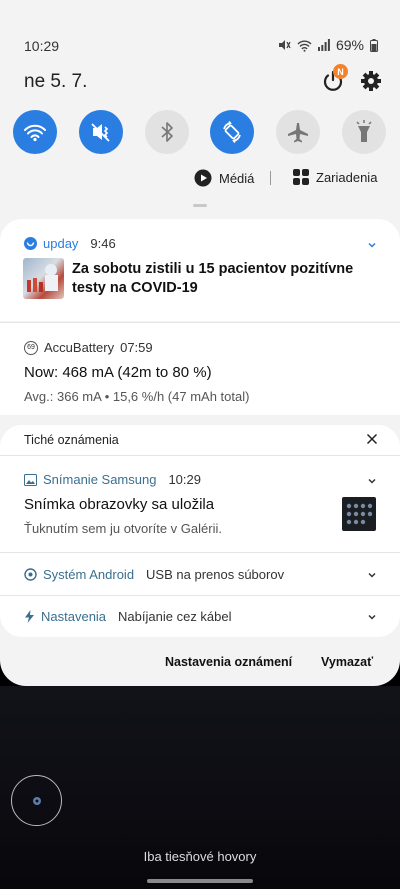 The width and height of the screenshot is (400, 889). I want to click on lockscreen-shortcut, so click(36, 800).